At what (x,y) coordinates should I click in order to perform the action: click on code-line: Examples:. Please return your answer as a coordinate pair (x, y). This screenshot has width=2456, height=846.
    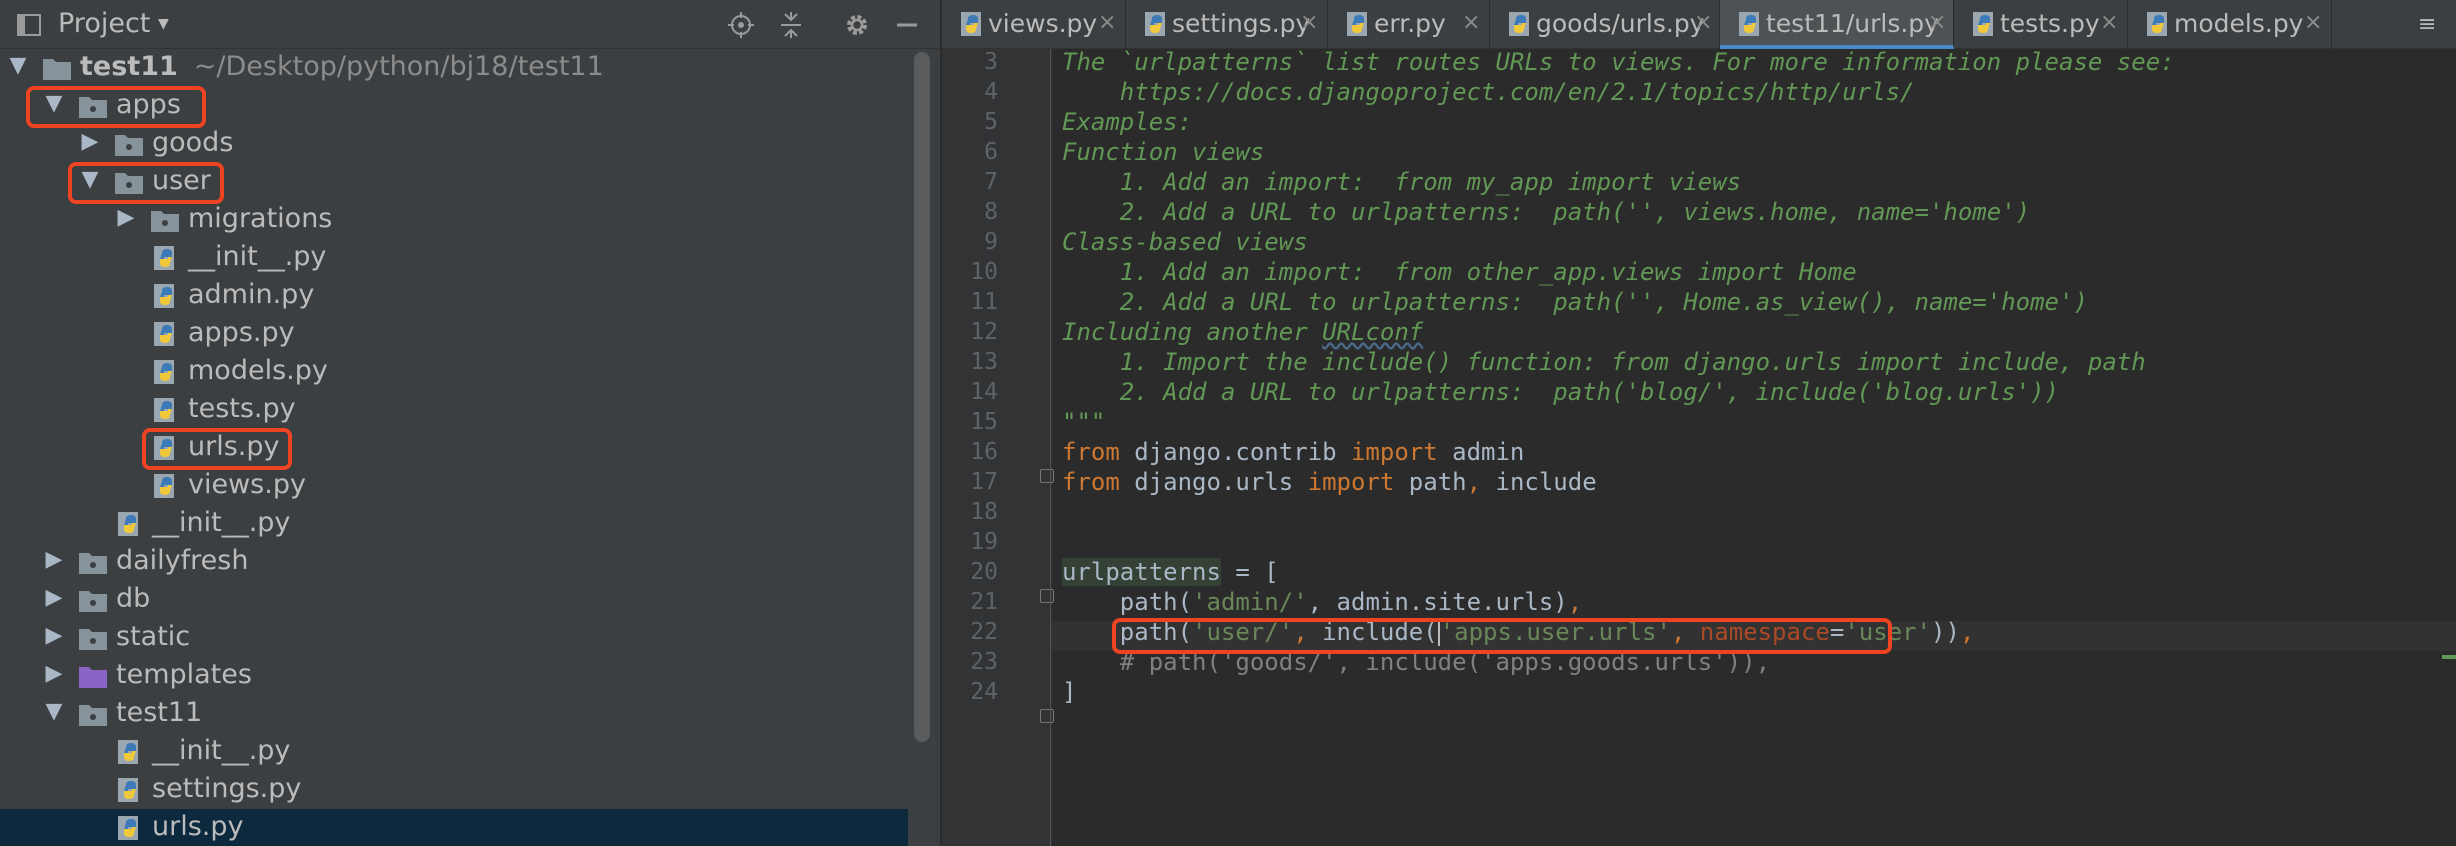
    Looking at the image, I should click on (1127, 122).